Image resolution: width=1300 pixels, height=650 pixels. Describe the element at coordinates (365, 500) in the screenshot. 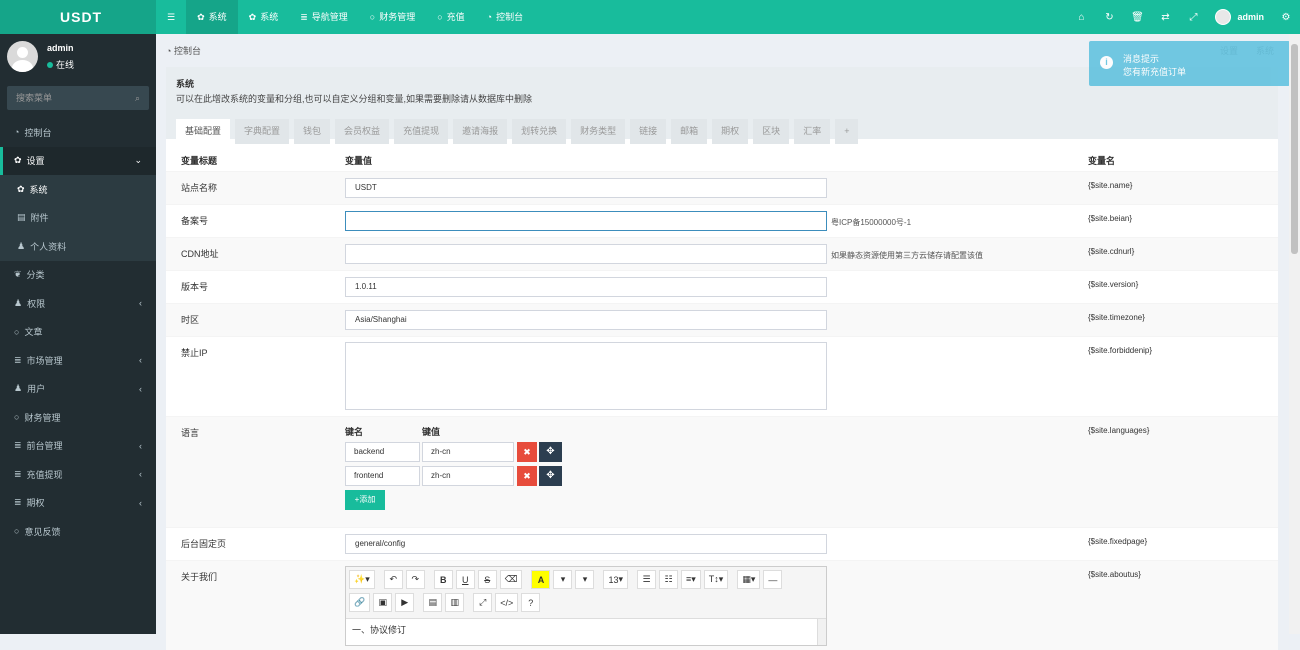

I see `add-language-button: +添加` at that location.